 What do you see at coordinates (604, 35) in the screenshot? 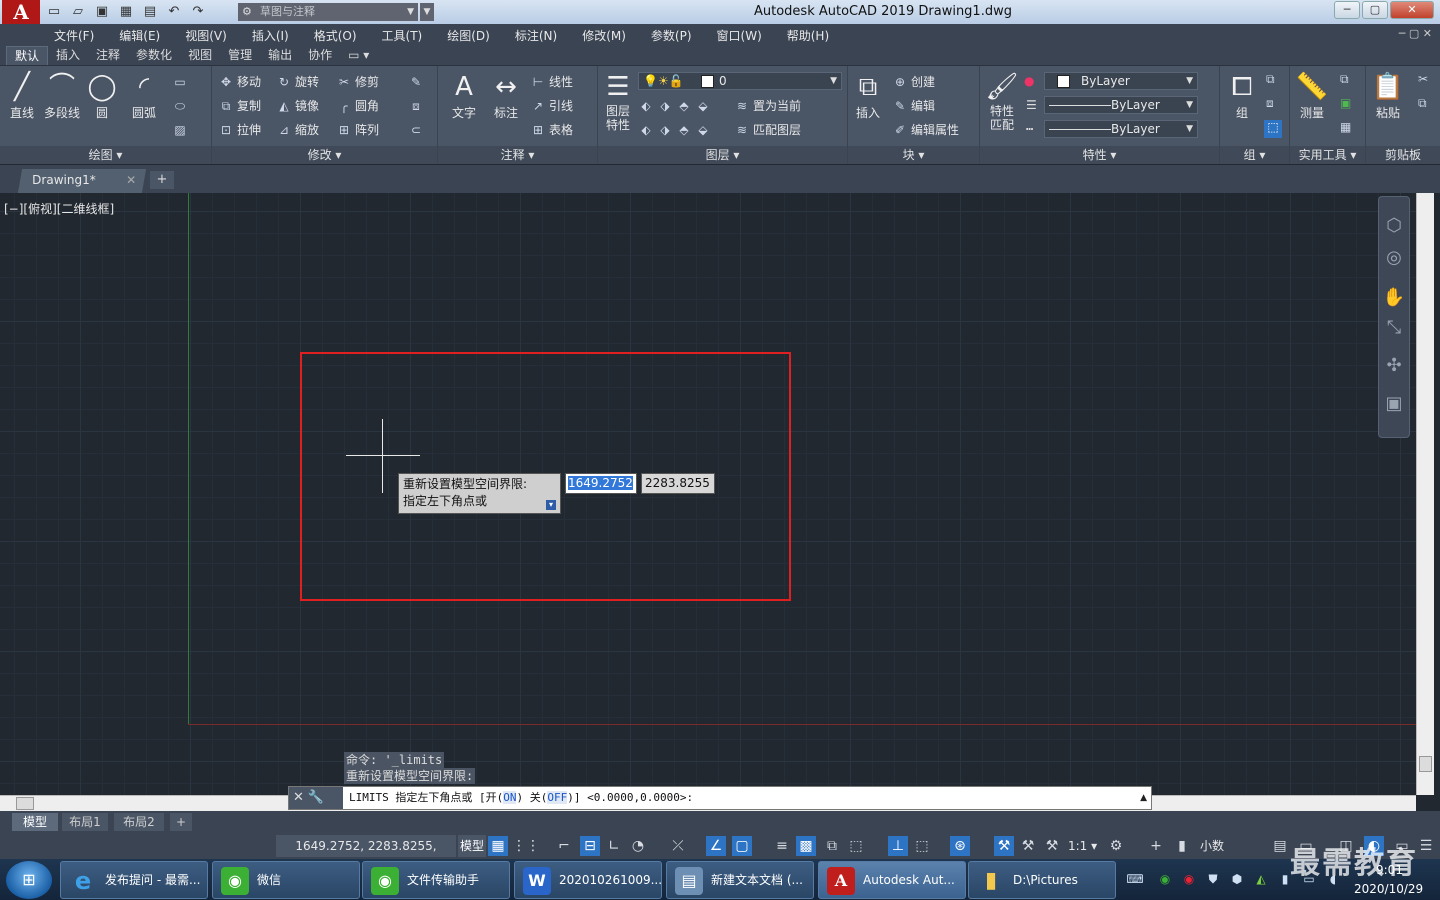
I see `menu-modify: 修改(M)` at bounding box center [604, 35].